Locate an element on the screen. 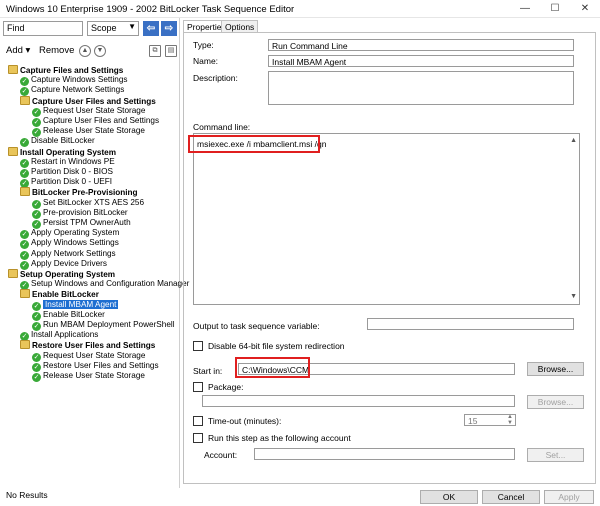  tree-group-node: Capture User Files and Settings is located at coordinates (88, 100).